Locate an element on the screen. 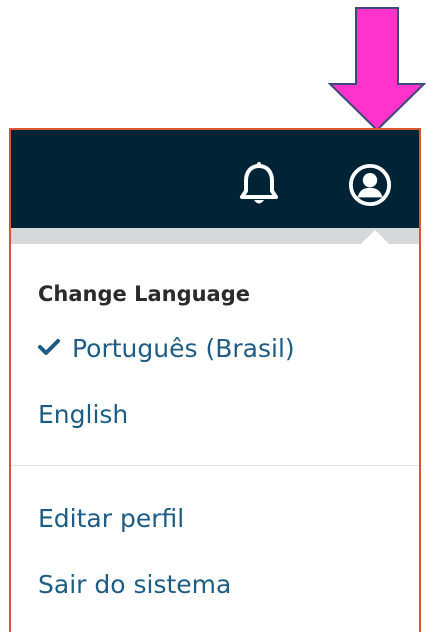 Image resolution: width=426 pixels, height=632 pixels. language-item-portuguese: Português (Brasil) is located at coordinates (166, 348).